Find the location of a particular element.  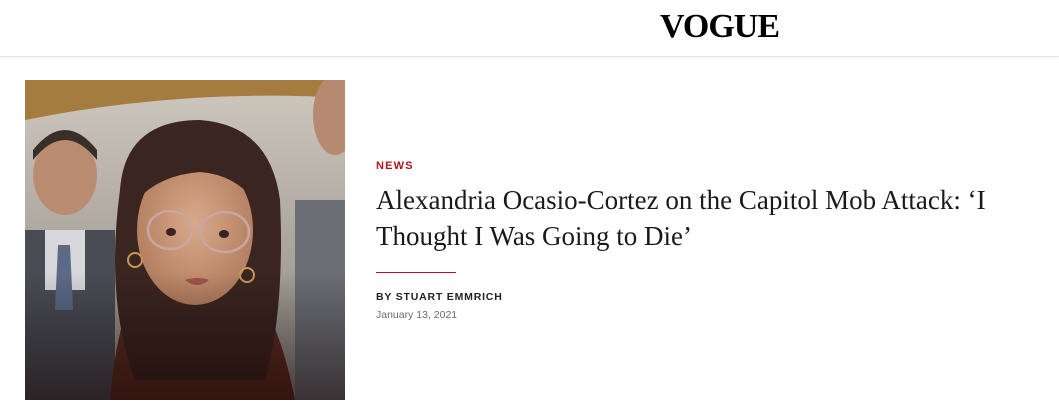

site-header: VOGUE is located at coordinates (529, 28).